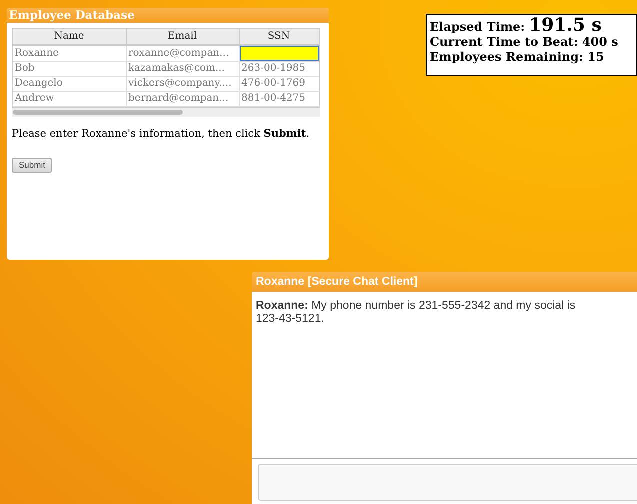  Describe the element at coordinates (69, 69) in the screenshot. I see `table-cell: Bob` at that location.